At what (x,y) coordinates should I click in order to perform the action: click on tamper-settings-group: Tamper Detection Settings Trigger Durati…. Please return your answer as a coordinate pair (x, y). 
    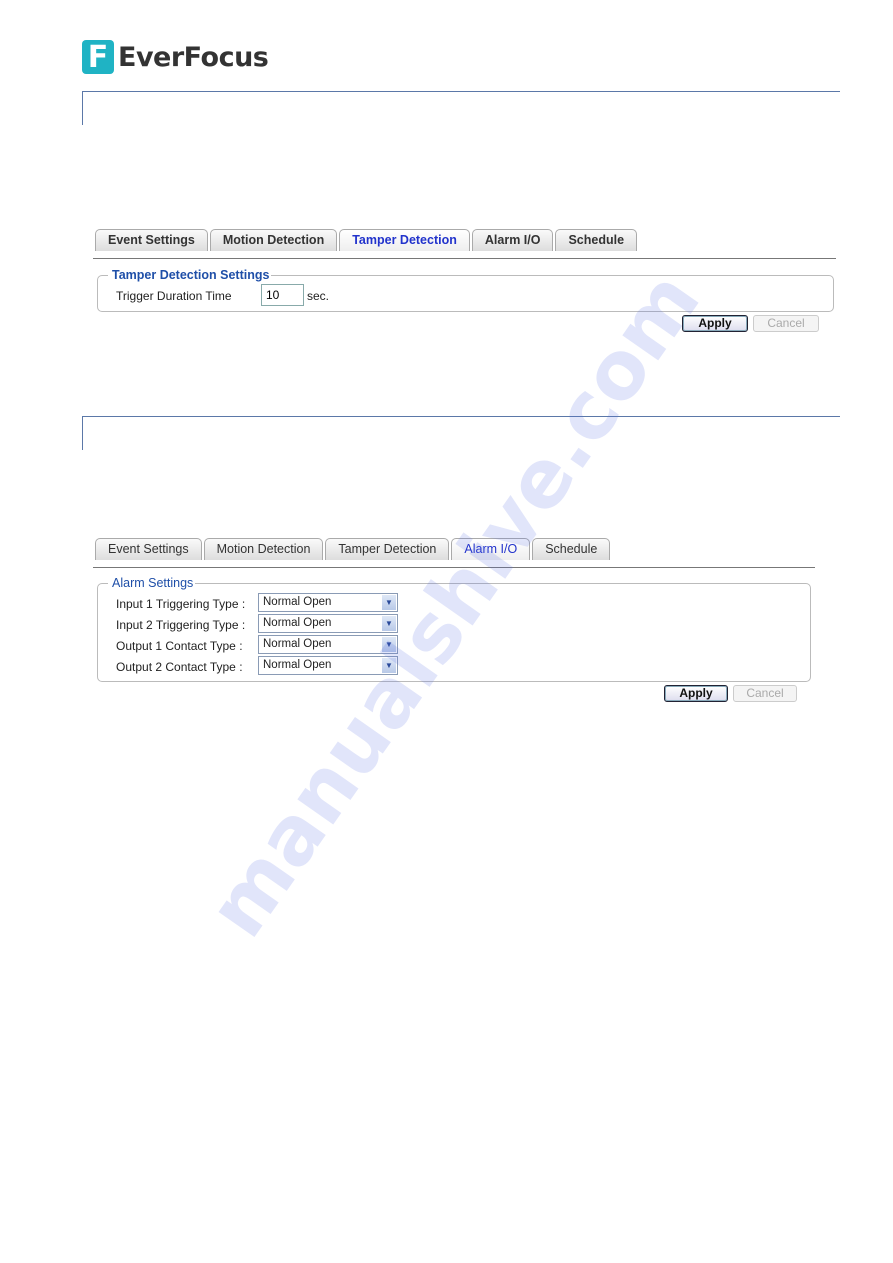
    Looking at the image, I should click on (465, 290).